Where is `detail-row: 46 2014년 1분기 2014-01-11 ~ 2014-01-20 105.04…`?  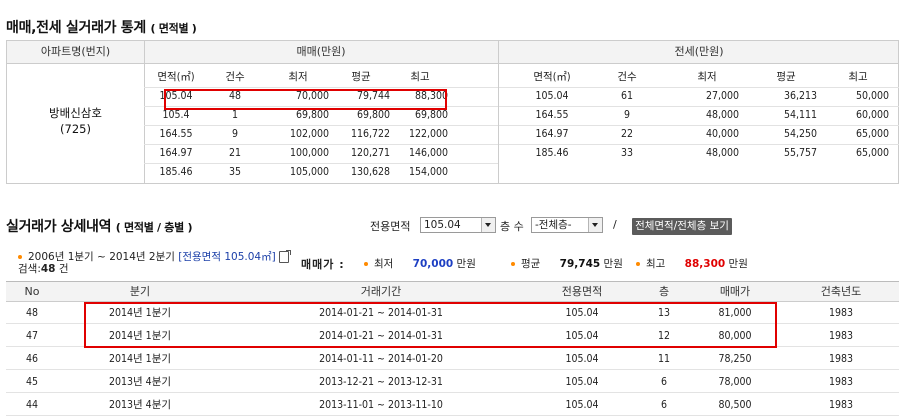 detail-row: 46 2014년 1분기 2014-01-11 ~ 2014-01-20 105.04… is located at coordinates (452, 359).